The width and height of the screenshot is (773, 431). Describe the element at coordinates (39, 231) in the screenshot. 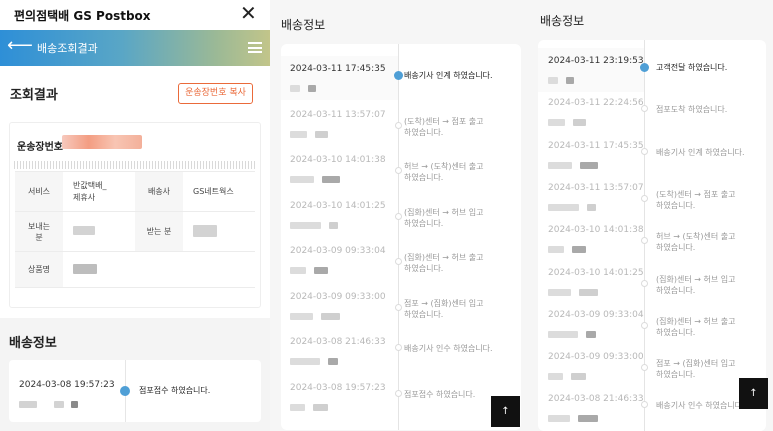

I see `sender-label: 보내는 분` at that location.